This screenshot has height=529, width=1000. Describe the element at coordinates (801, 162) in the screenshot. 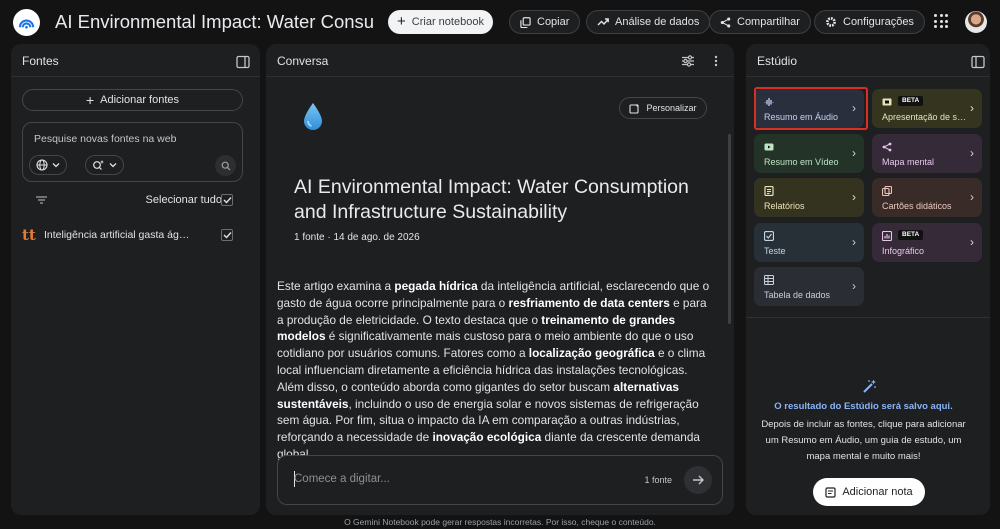

I see `studio-tile-label: Resumo em Vídeo` at that location.